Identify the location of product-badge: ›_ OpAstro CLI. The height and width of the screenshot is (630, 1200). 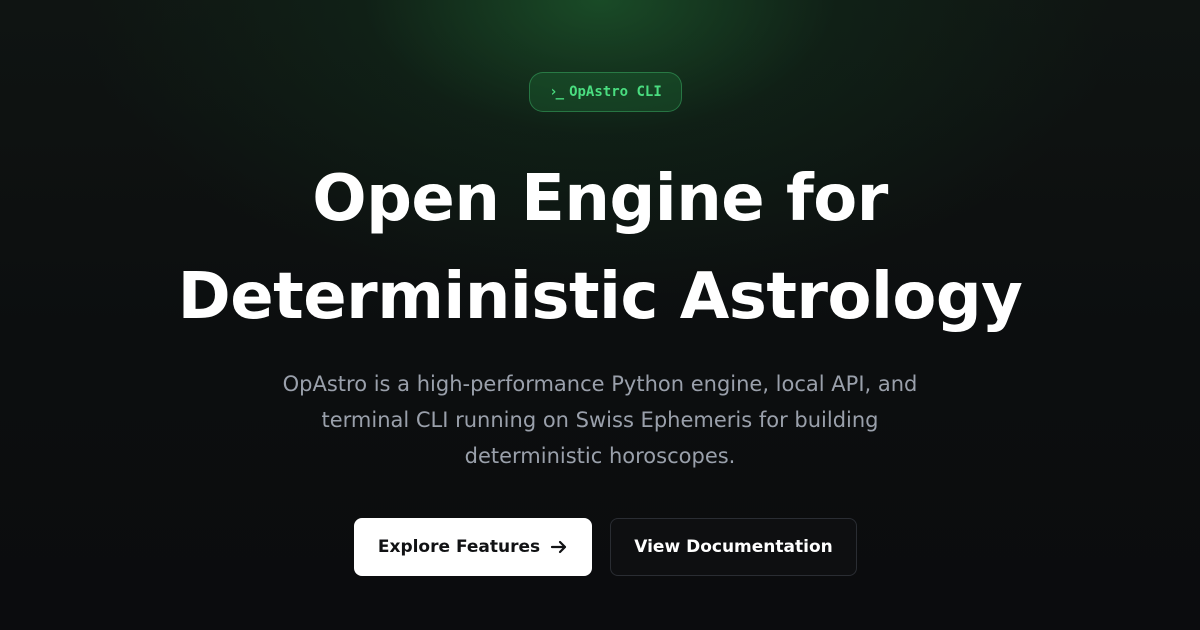
(605, 92).